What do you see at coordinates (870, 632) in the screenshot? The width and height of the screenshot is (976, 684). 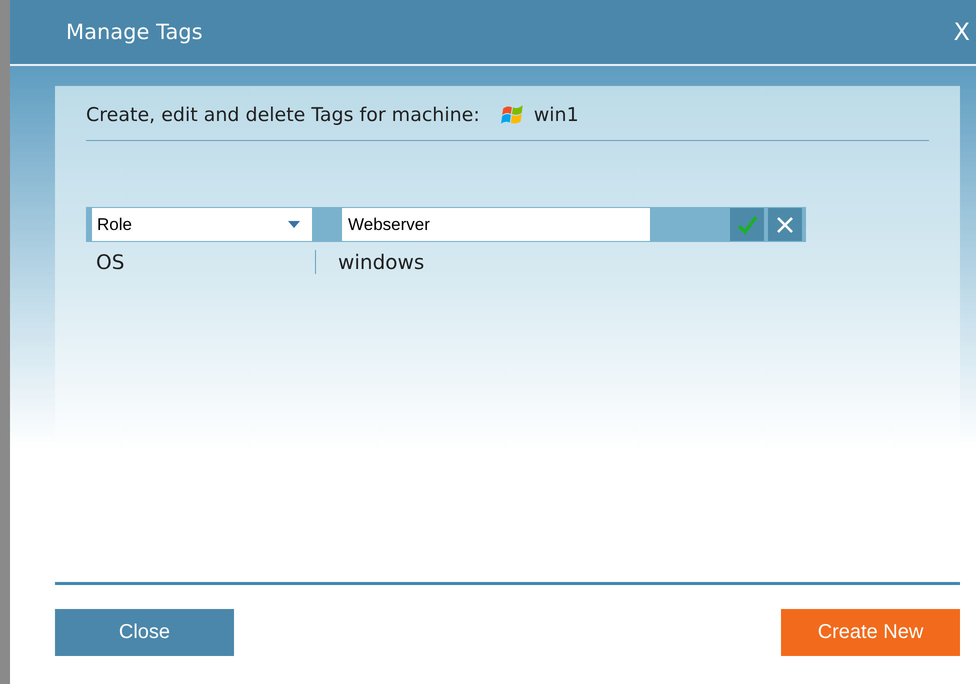 I see `create-new-button: Create New` at bounding box center [870, 632].